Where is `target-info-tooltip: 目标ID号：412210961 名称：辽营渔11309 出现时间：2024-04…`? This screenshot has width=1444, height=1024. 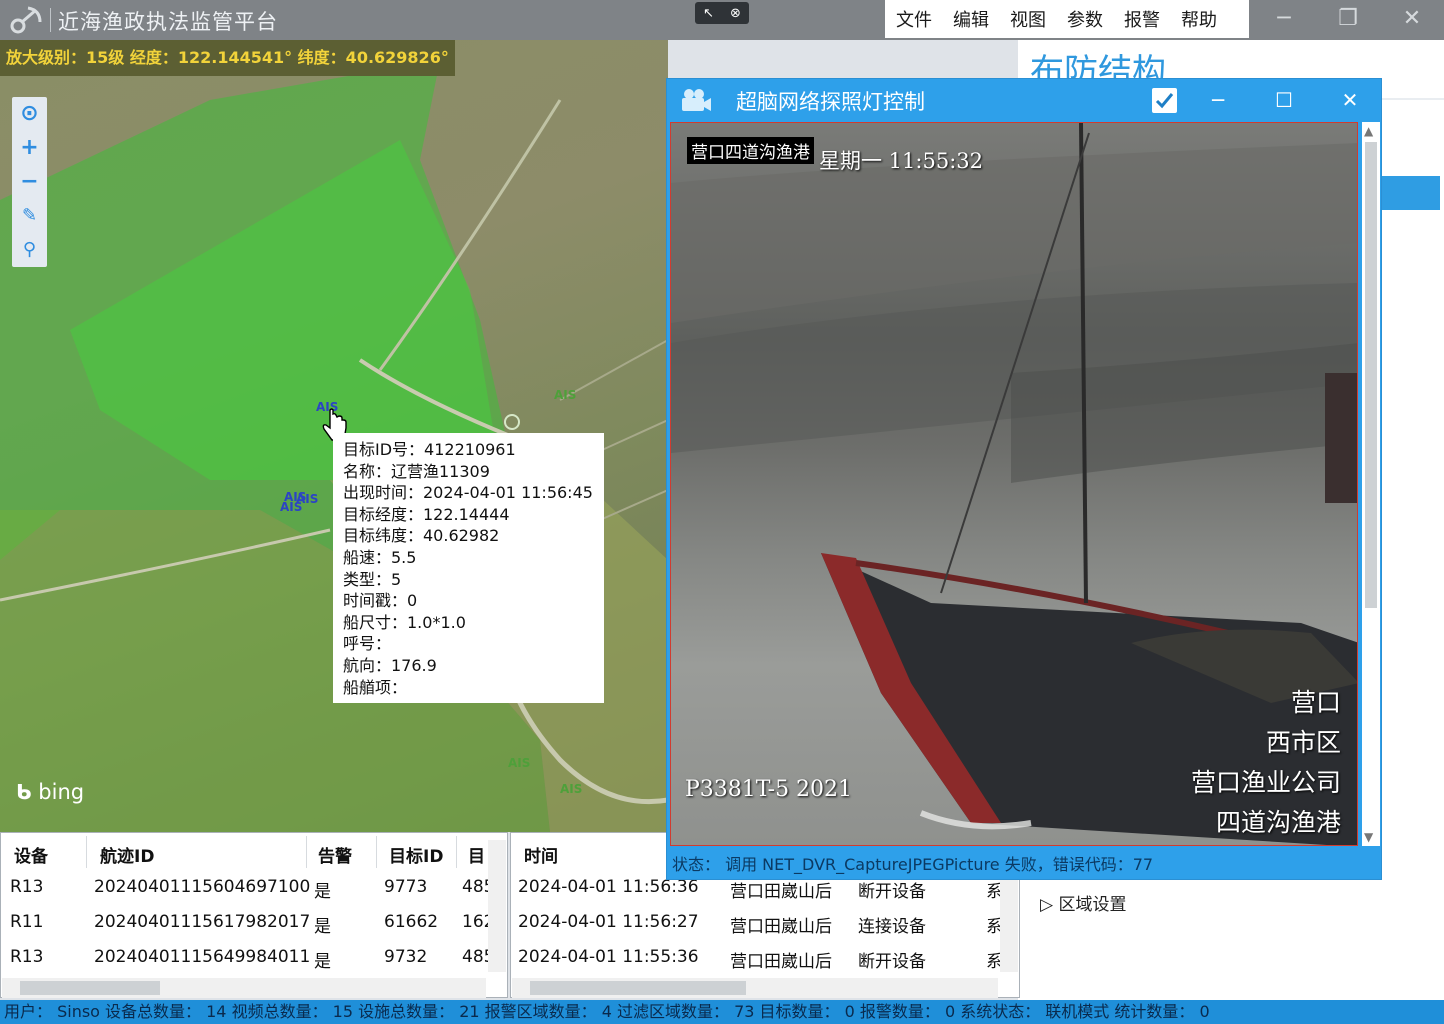 target-info-tooltip: 目标ID号：412210961 名称：辽营渔11309 出现时间：2024-04… is located at coordinates (468, 568).